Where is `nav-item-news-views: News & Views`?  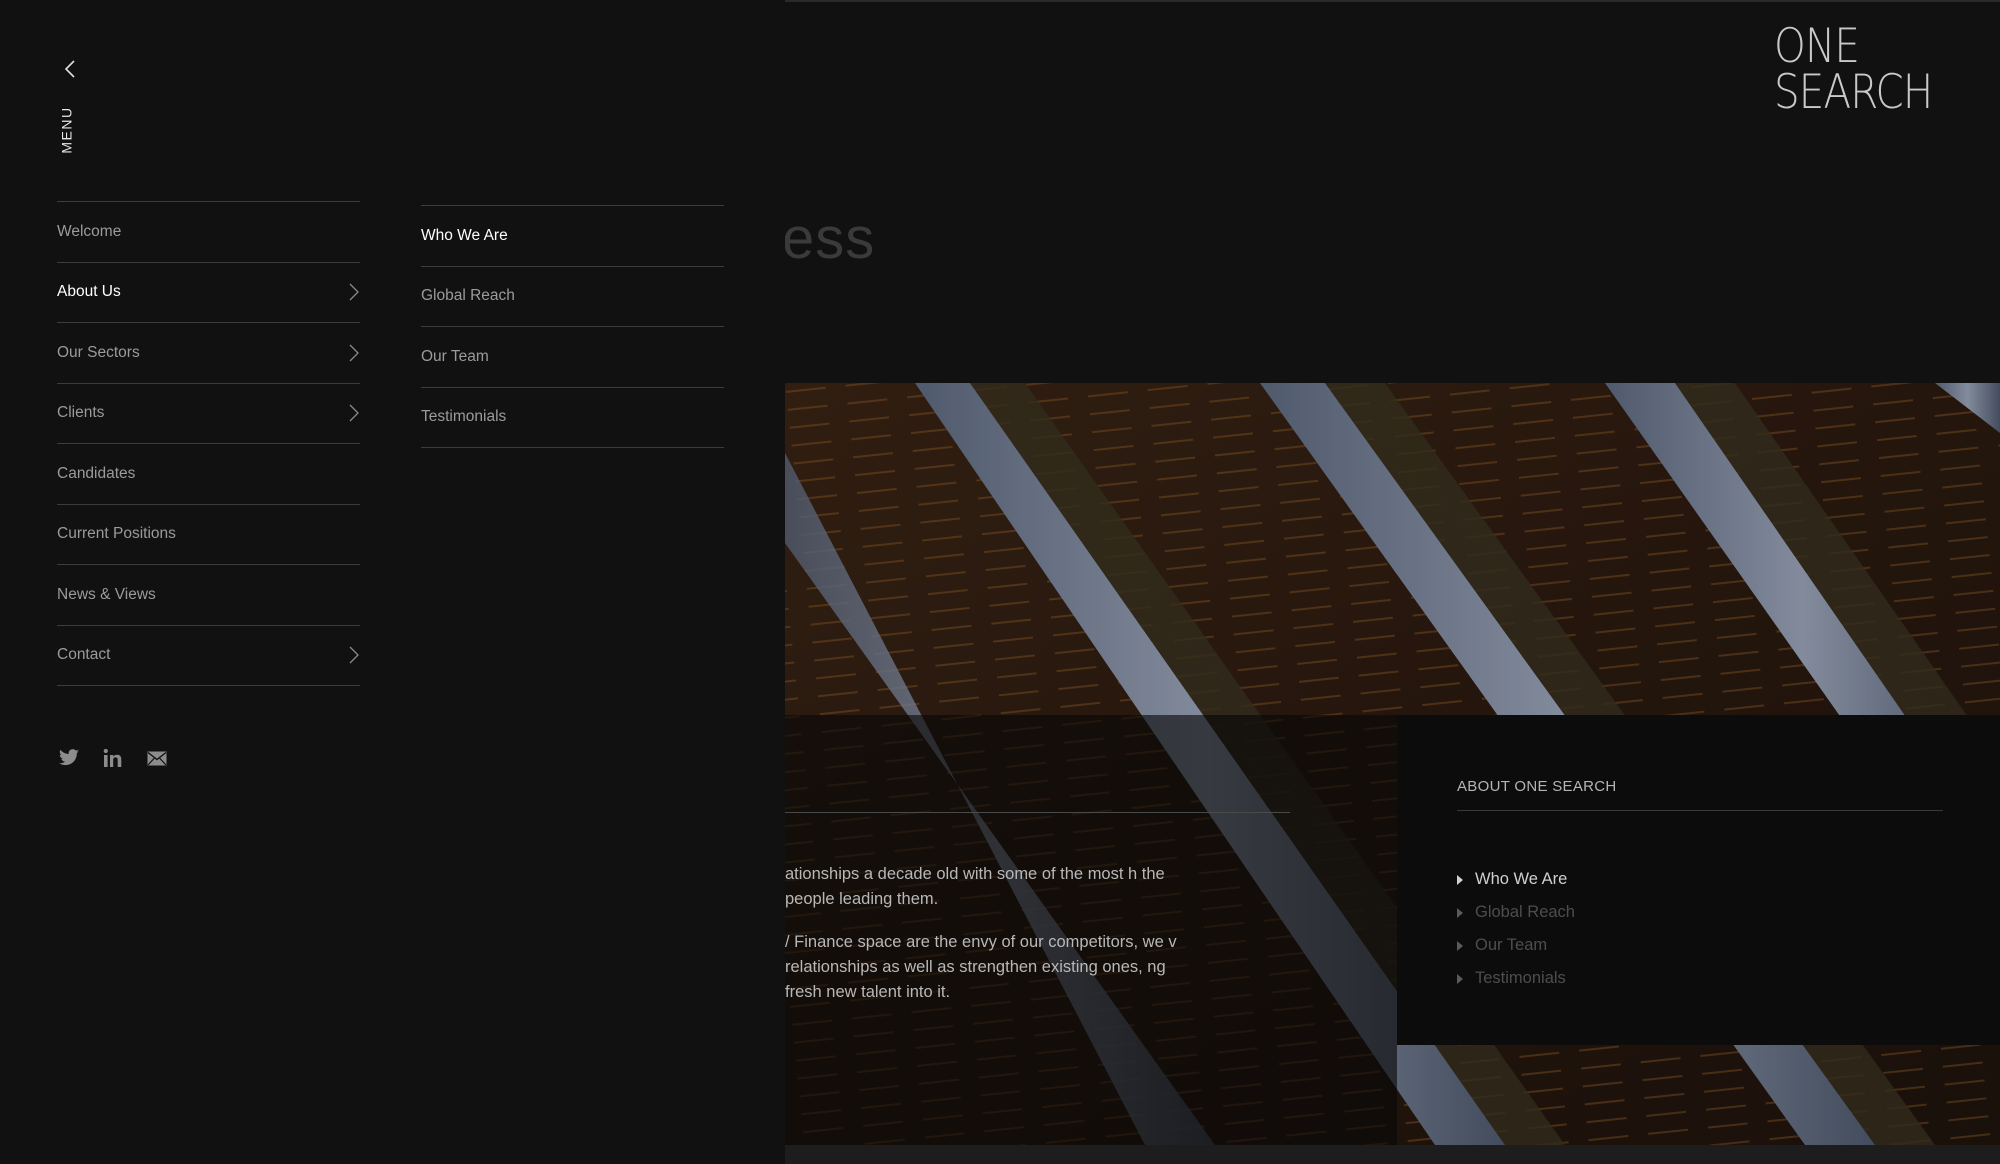
nav-item-news-views: News & Views is located at coordinates (208, 595).